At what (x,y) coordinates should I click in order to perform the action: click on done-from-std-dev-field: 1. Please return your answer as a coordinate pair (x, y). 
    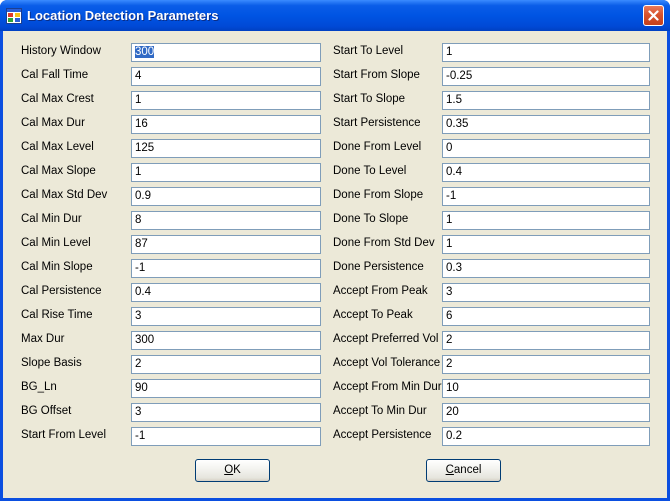
    Looking at the image, I should click on (546, 244).